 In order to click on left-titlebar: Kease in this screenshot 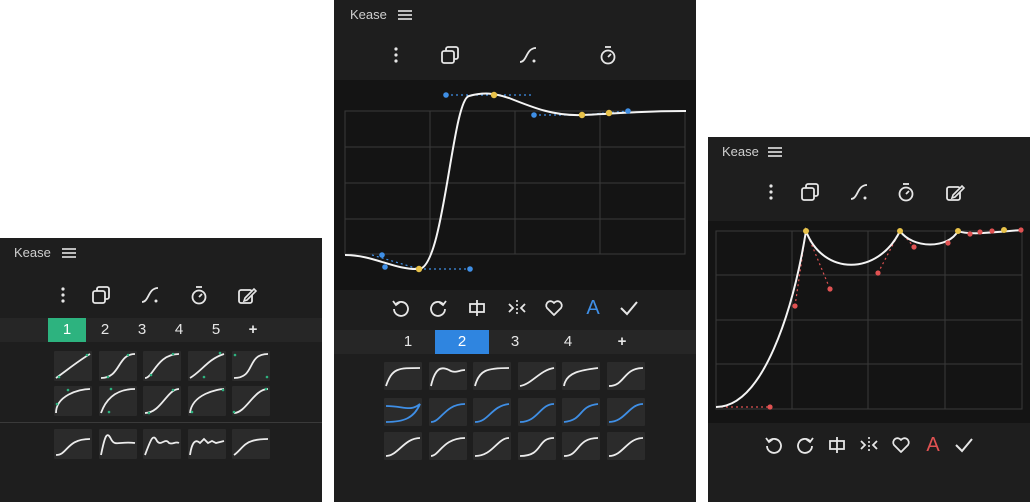, I will do `click(161, 253)`.